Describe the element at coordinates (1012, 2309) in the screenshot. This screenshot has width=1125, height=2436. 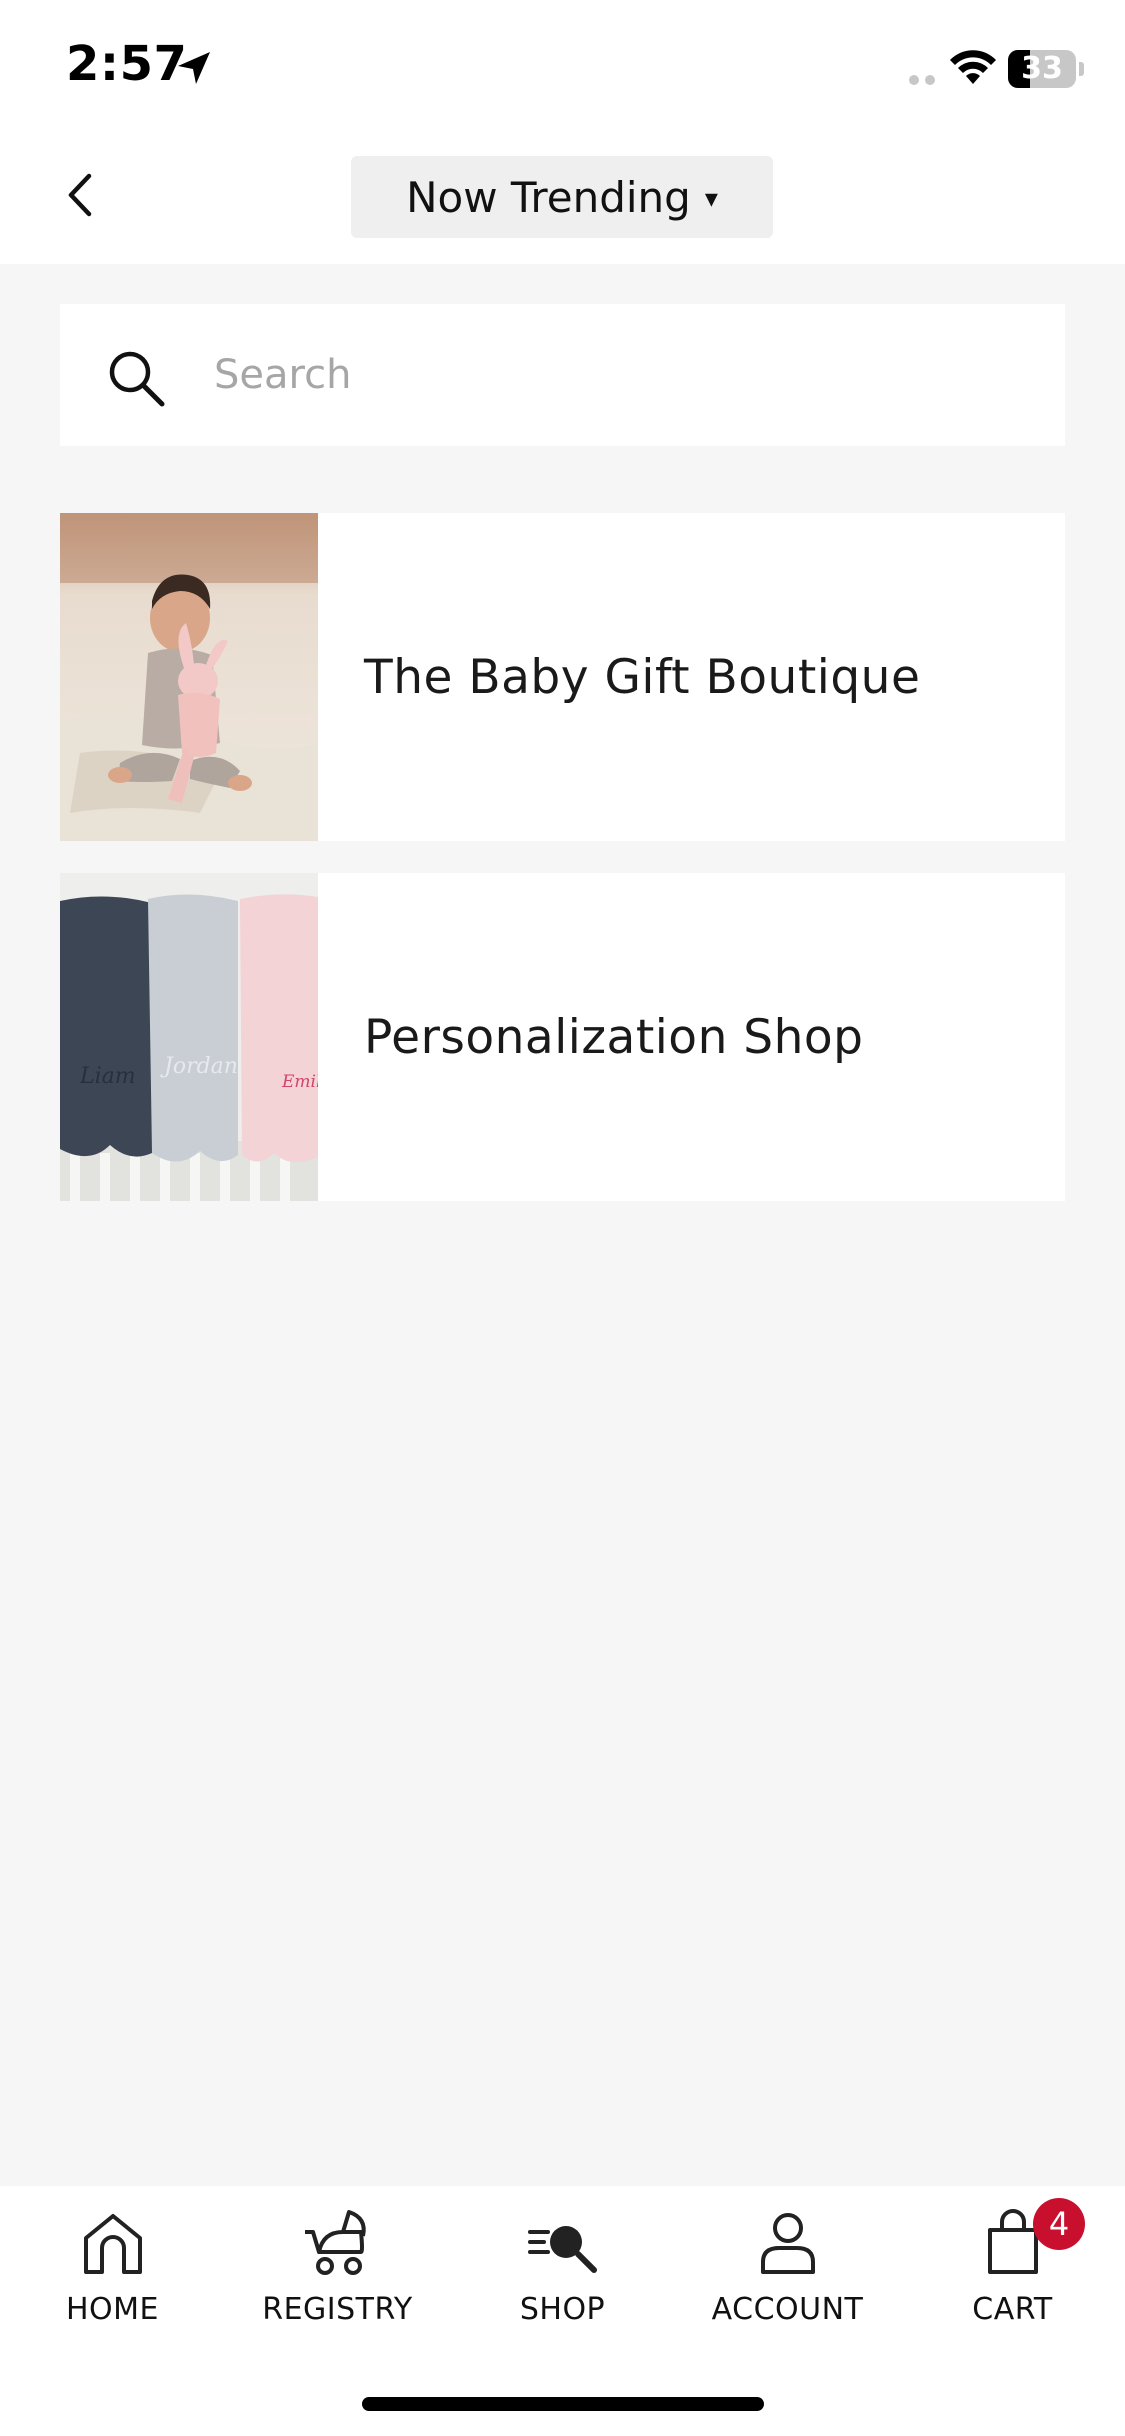
I see `tab-label: CART` at that location.